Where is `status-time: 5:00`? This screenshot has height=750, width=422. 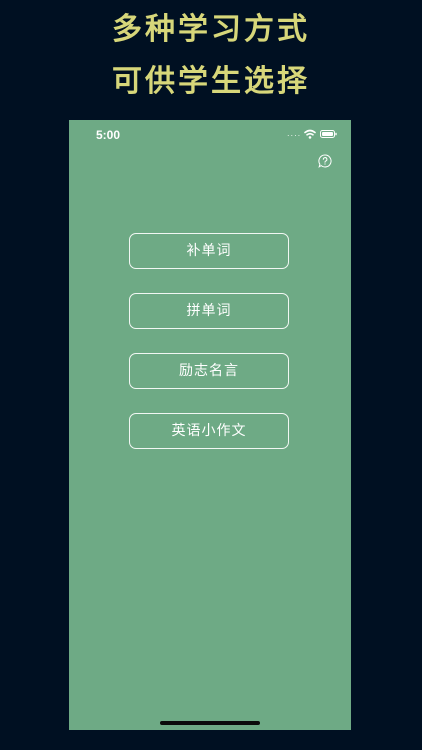 status-time: 5:00 is located at coordinates (108, 135).